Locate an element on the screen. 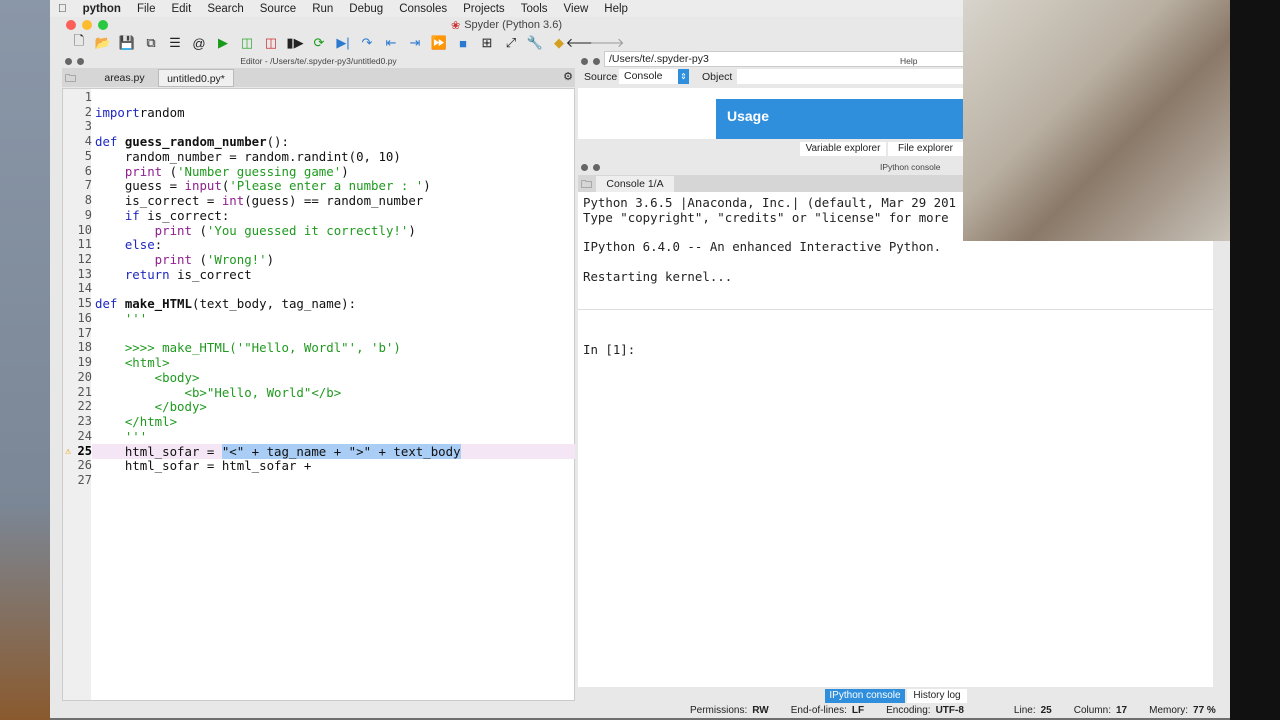  tab-ipython-console: IPython console is located at coordinates (865, 696).